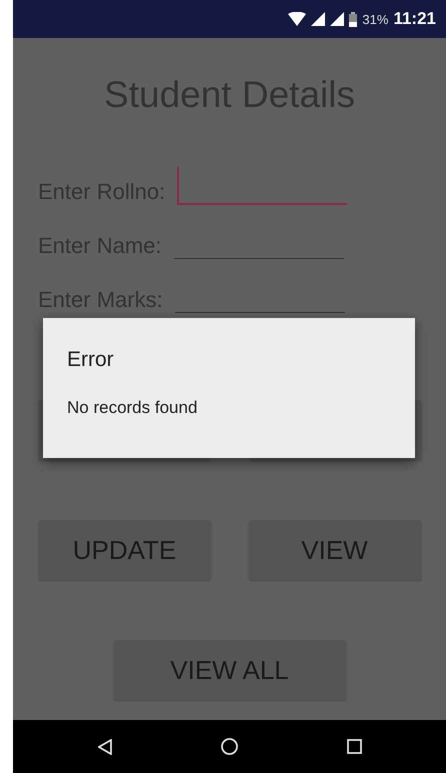 The image size is (446, 773). What do you see at coordinates (353, 19) in the screenshot?
I see `battery-icon` at bounding box center [353, 19].